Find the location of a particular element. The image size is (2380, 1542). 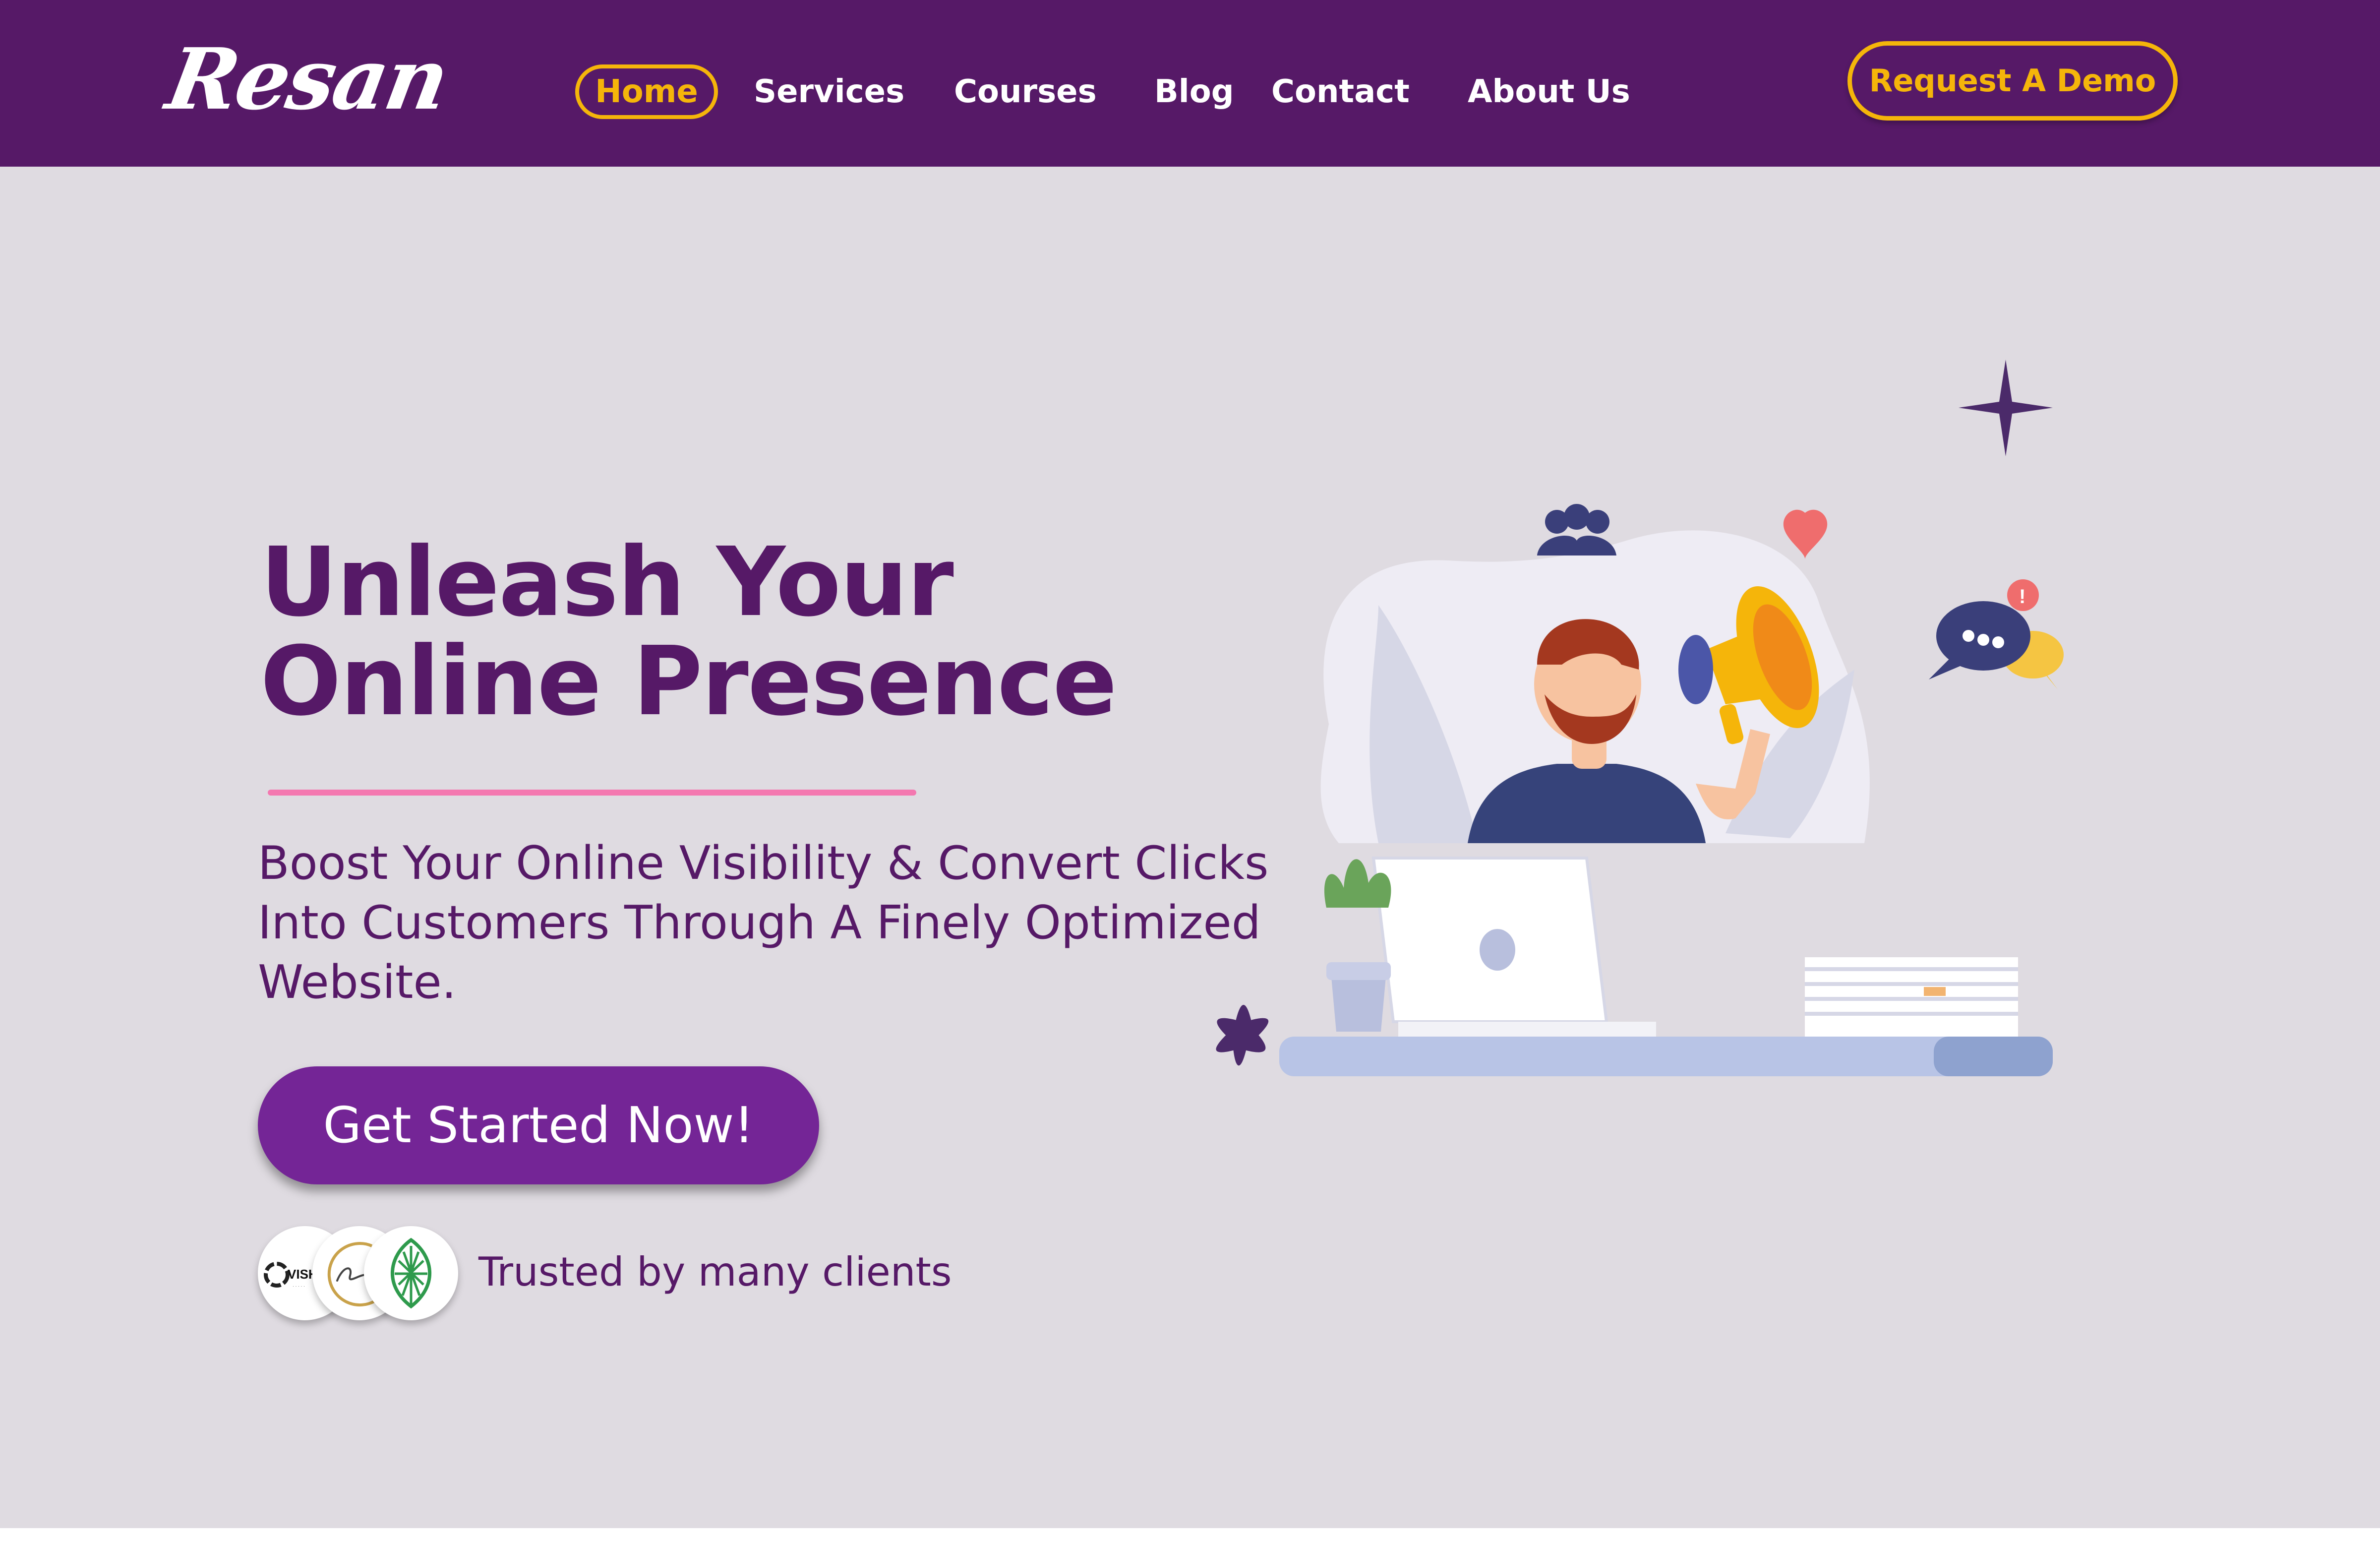

flower-star-icon is located at coordinates (1242, 1035).